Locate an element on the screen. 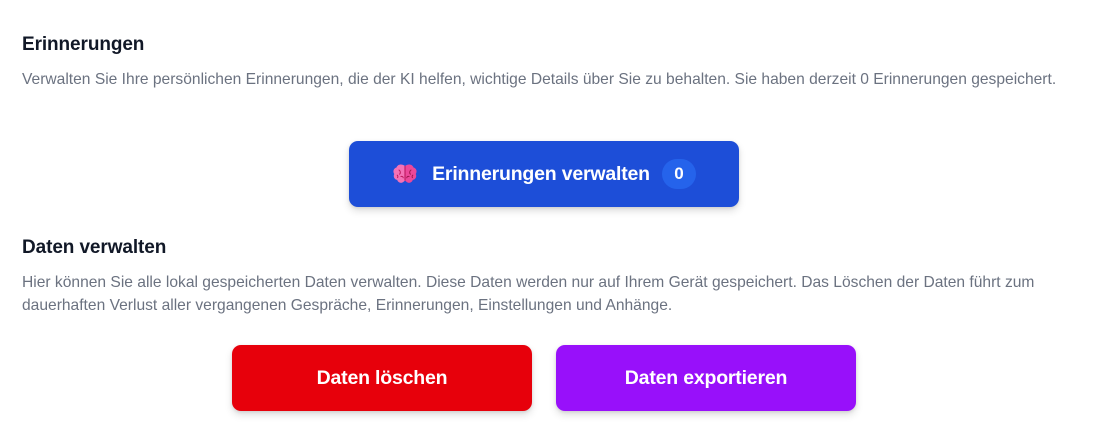 This screenshot has width=1103, height=444. manage-memories-button: Erinnerungen verwalten 0 is located at coordinates (544, 174).